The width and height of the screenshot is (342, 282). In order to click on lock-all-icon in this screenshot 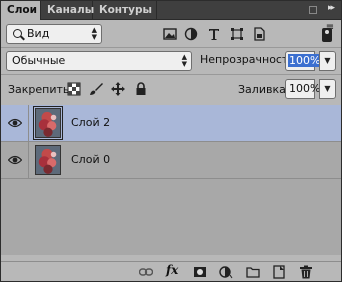, I will do `click(141, 89)`.